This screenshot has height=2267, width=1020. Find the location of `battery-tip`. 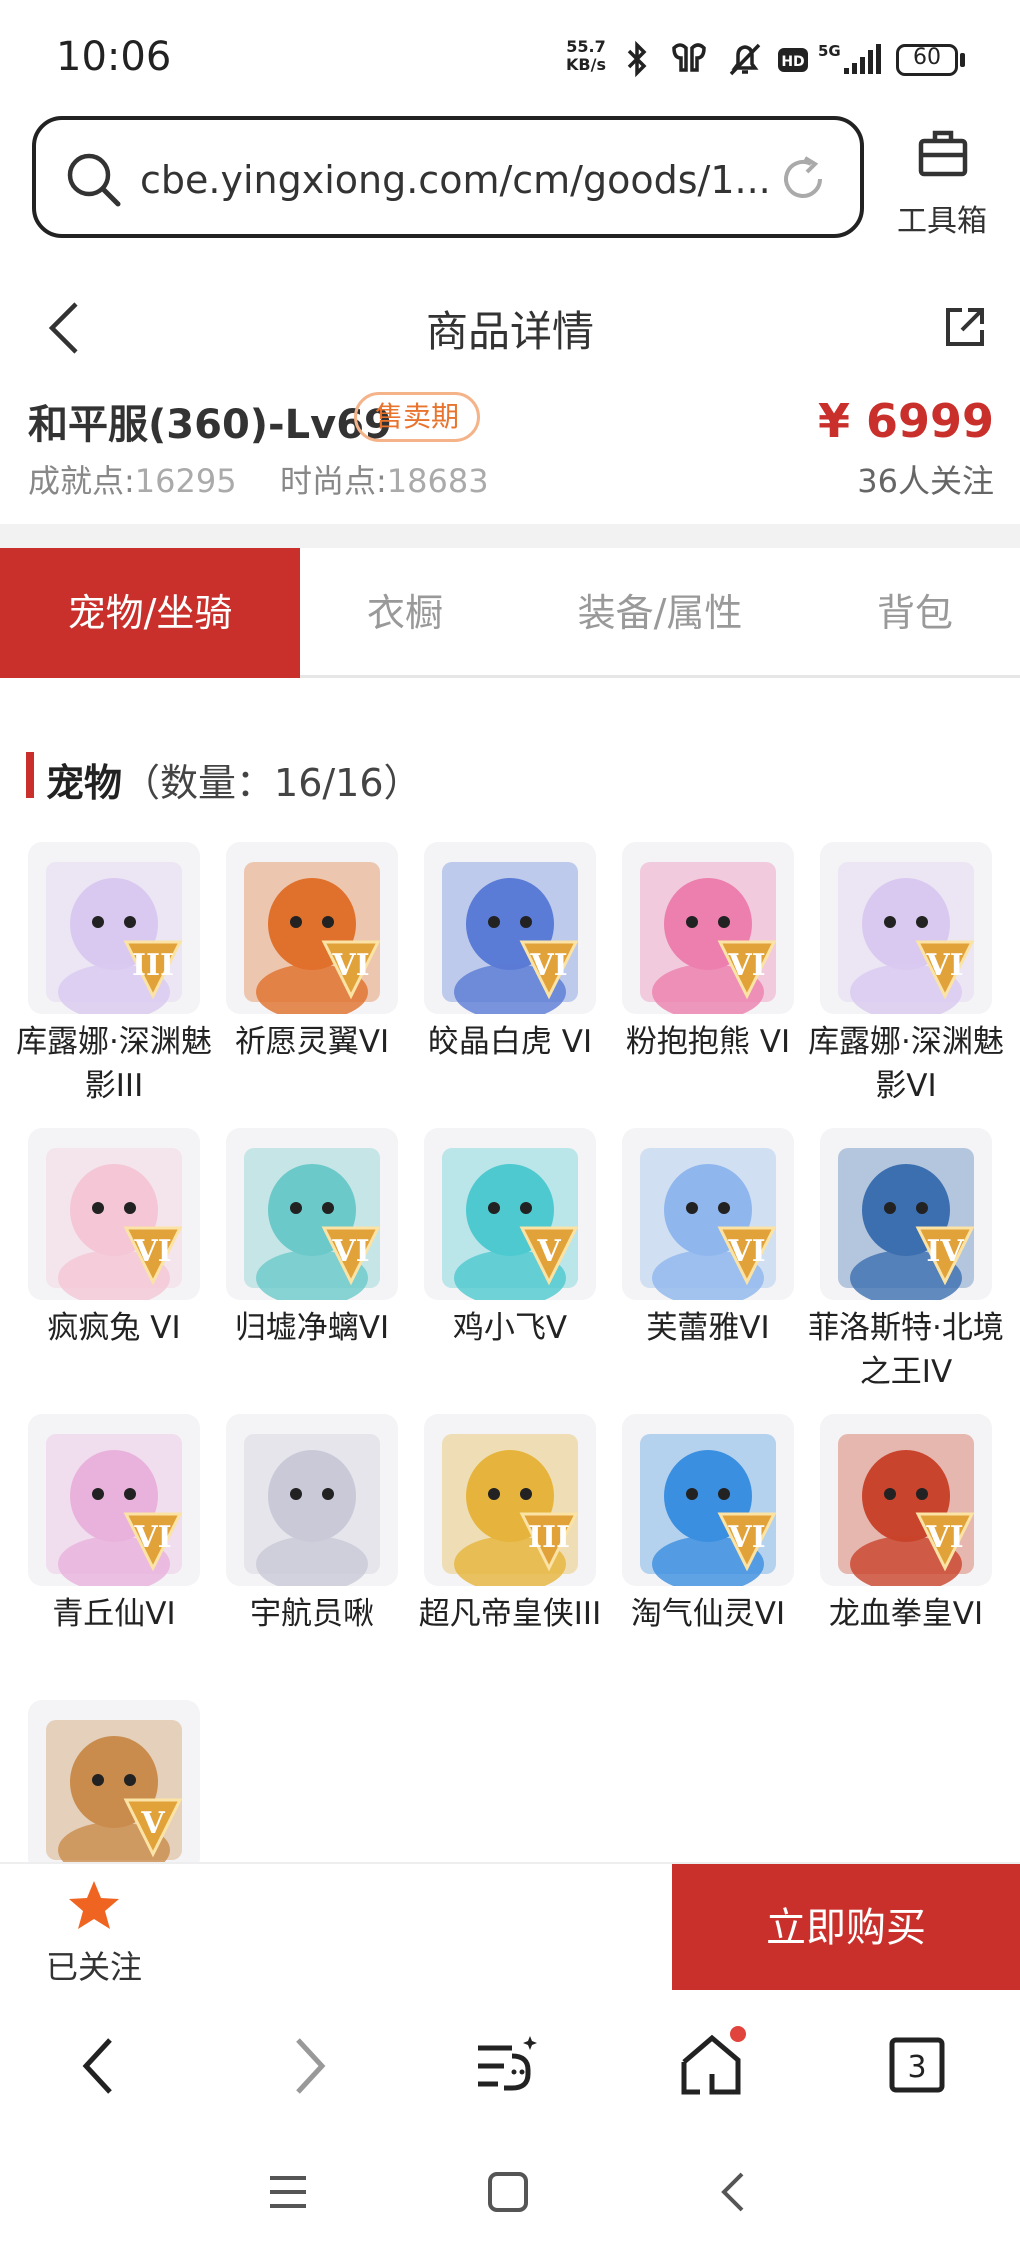

battery-tip is located at coordinates (962, 60).